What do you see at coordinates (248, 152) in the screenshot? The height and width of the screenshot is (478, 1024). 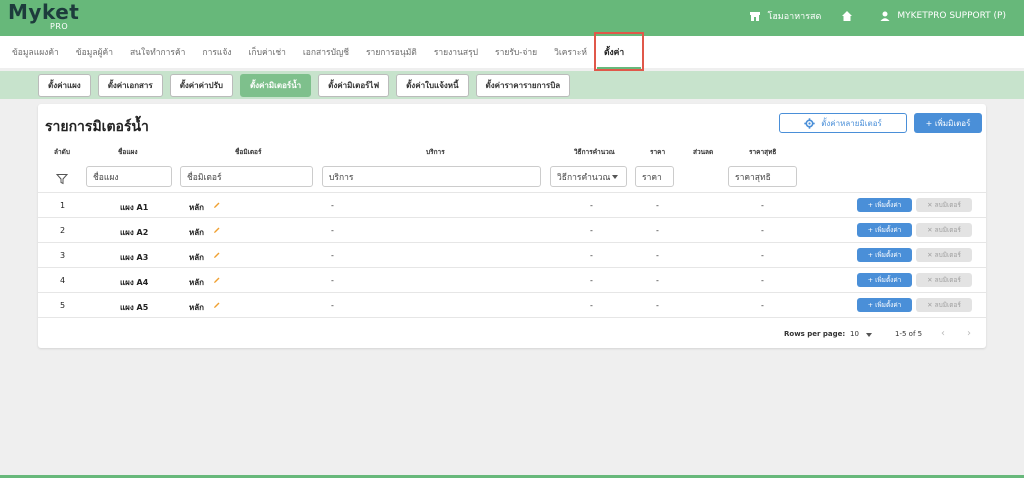 I see `header-meter: ชื่อมิเตอร์` at bounding box center [248, 152].